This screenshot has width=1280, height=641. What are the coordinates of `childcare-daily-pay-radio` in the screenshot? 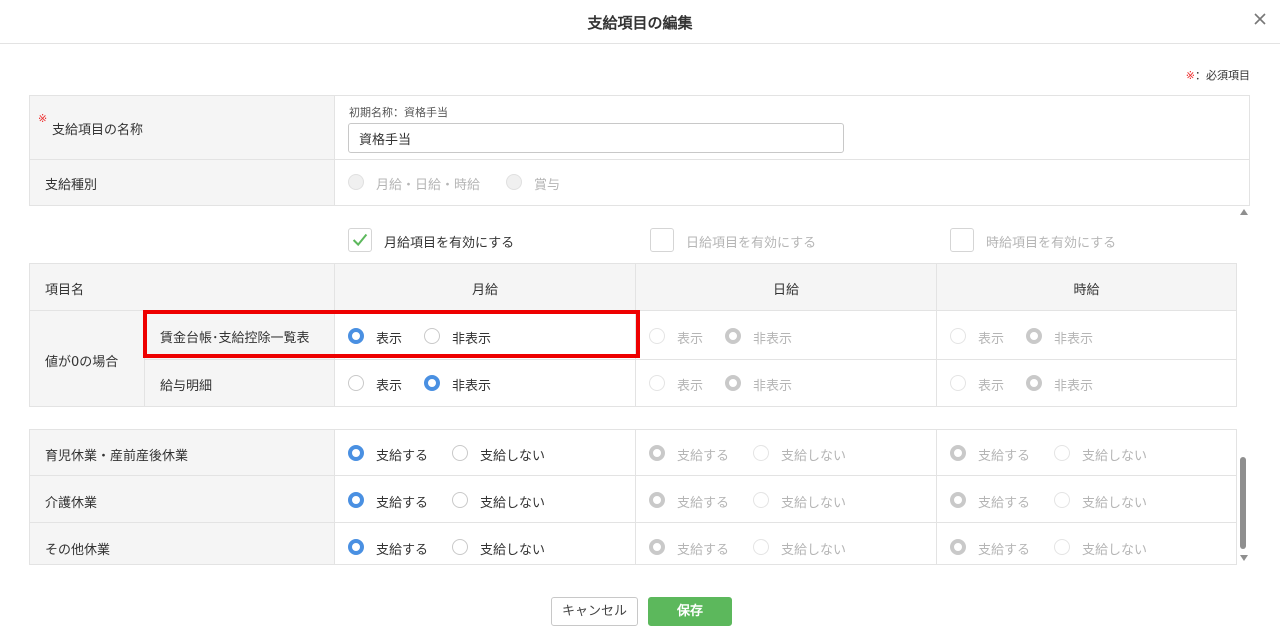 It's located at (657, 453).